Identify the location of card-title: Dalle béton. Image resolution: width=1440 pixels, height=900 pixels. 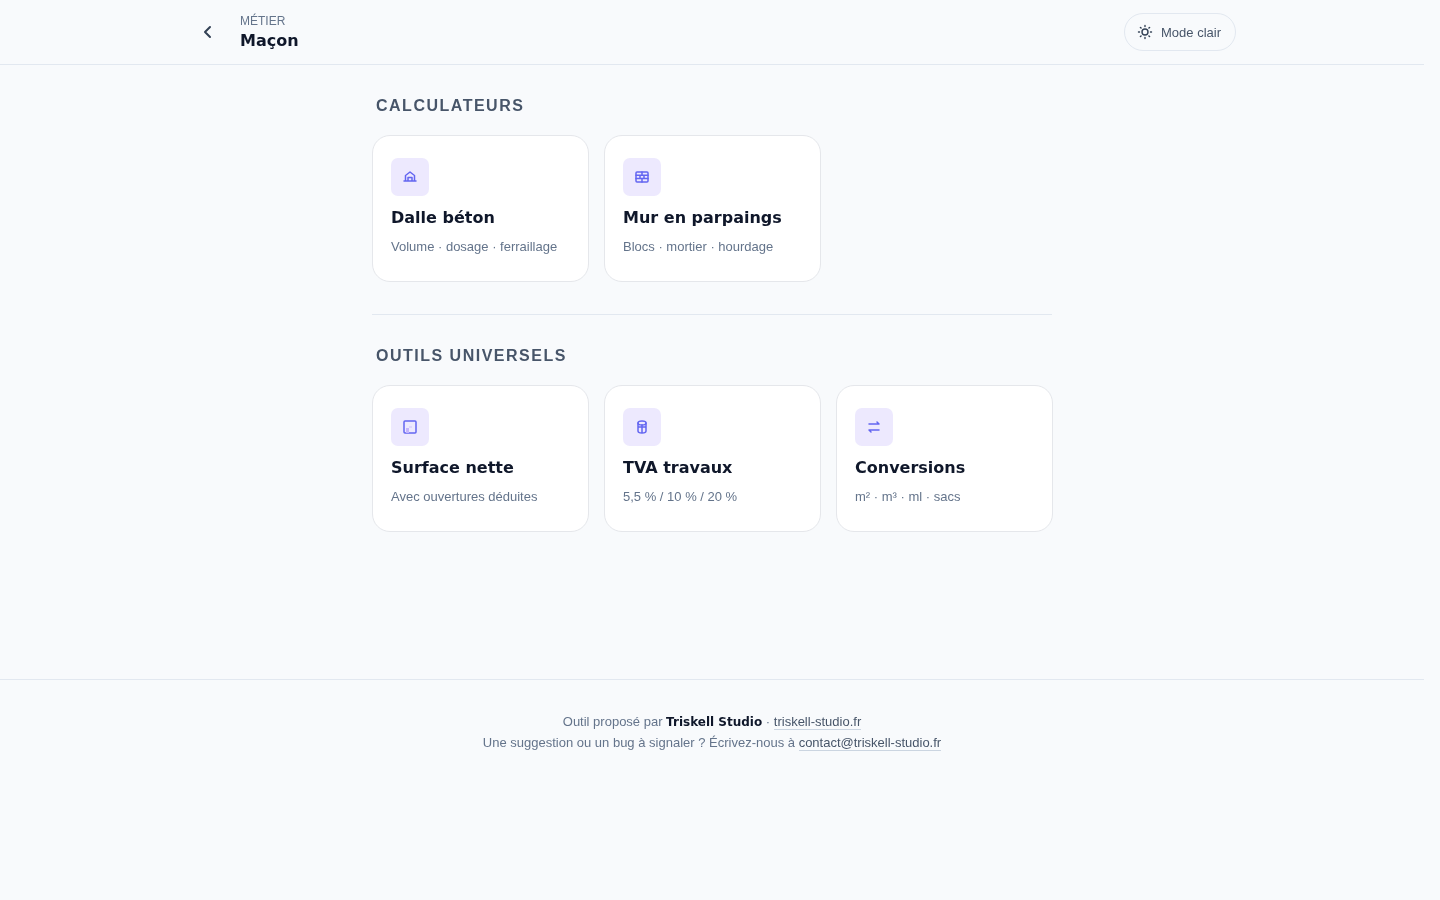
(443, 217).